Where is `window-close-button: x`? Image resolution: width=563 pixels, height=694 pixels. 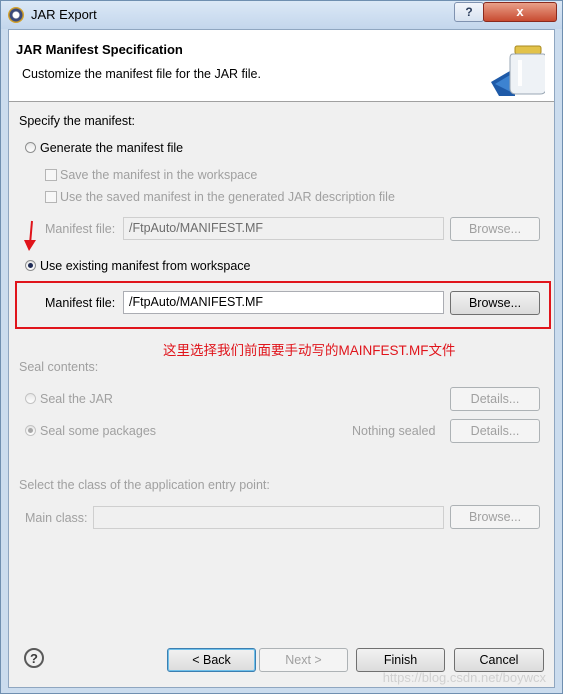 window-close-button: x is located at coordinates (520, 12).